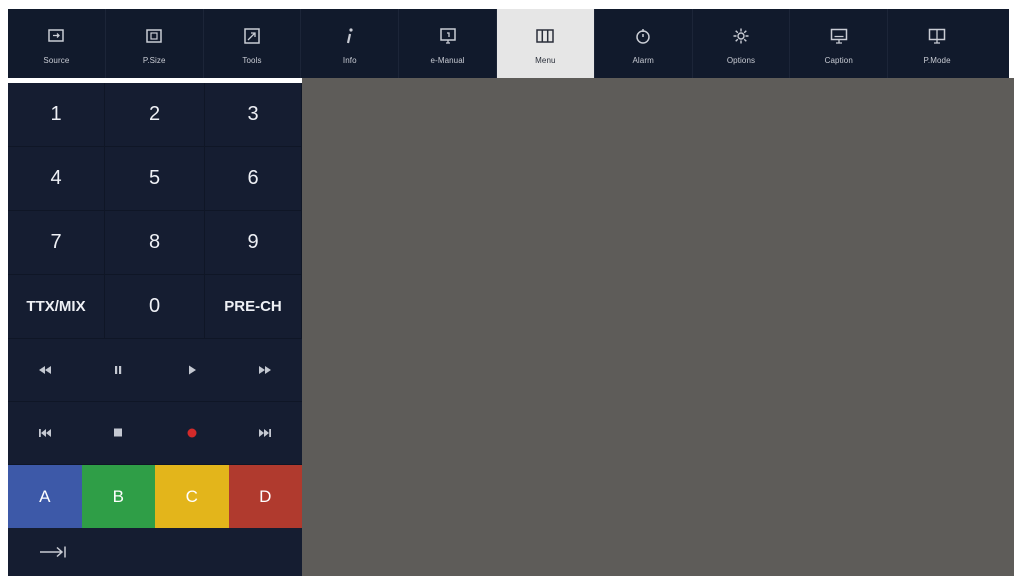 Image resolution: width=1014 pixels, height=576 pixels. Describe the element at coordinates (155, 179) in the screenshot. I see `key-5: 5` at that location.